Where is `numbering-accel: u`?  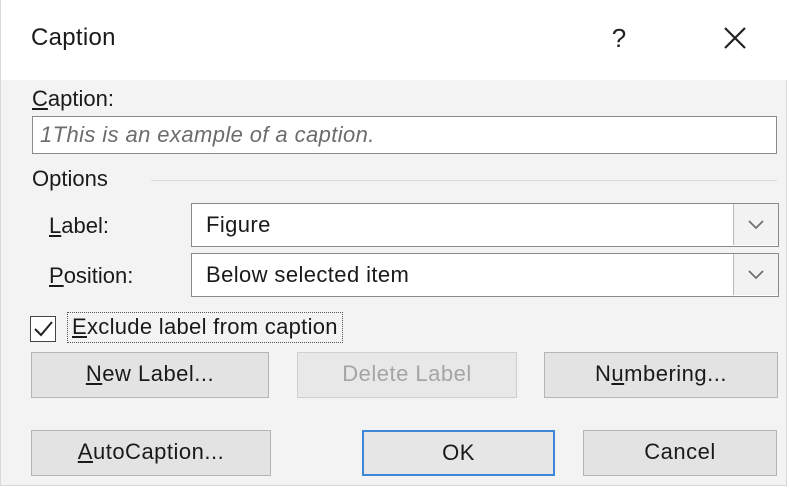
numbering-accel: u is located at coordinates (618, 373).